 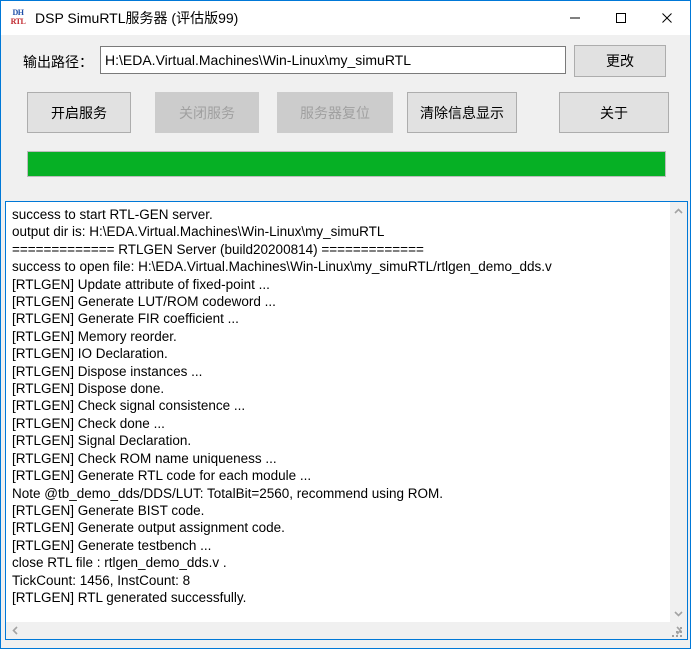 What do you see at coordinates (678, 613) in the screenshot?
I see `scroll-down-icon` at bounding box center [678, 613].